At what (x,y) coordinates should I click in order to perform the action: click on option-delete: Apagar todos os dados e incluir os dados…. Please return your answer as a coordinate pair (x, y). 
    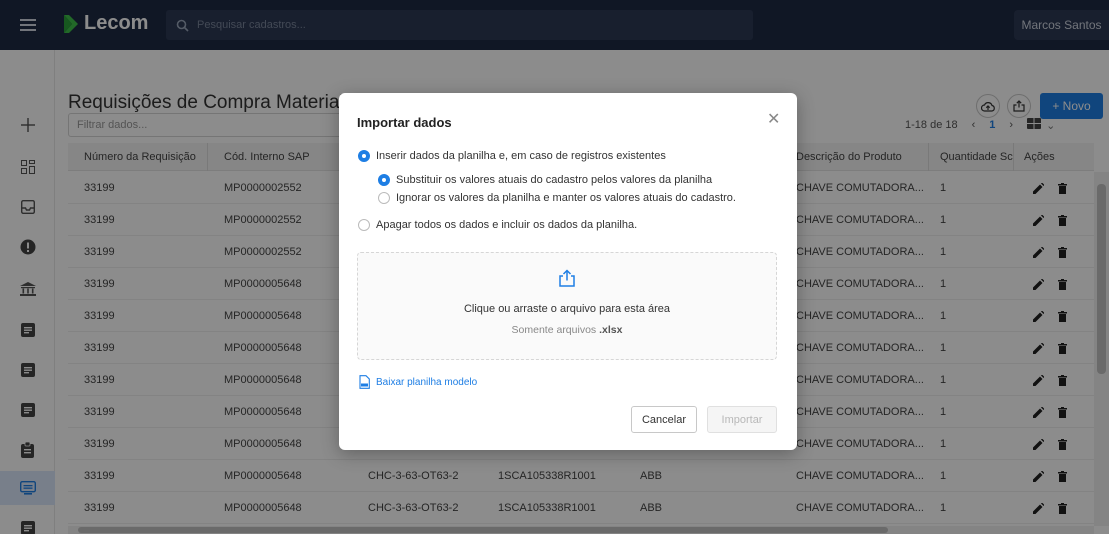
    Looking at the image, I should click on (497, 225).